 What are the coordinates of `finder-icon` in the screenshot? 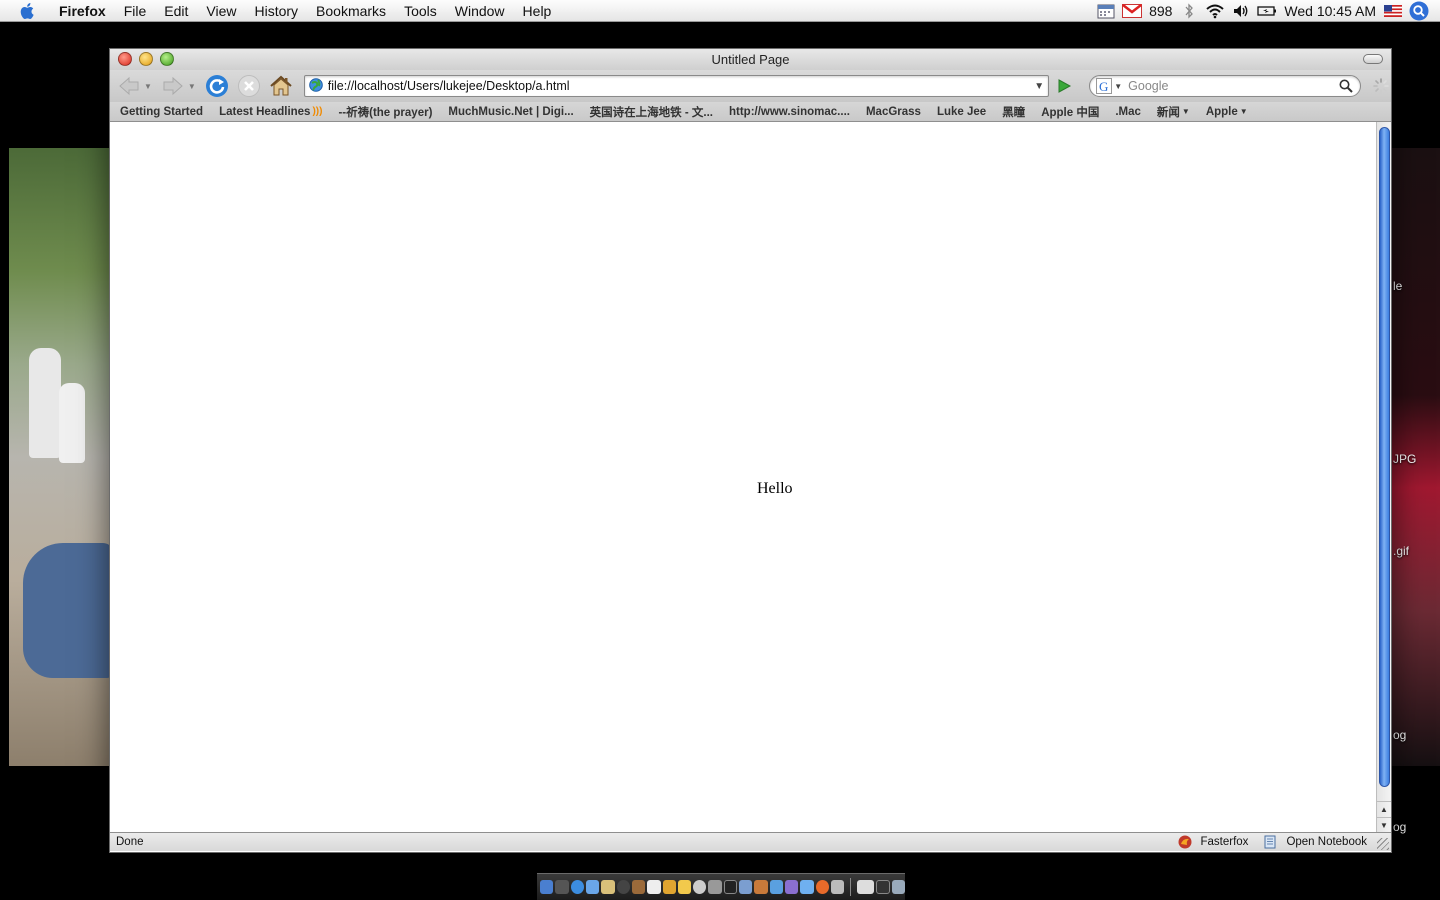 It's located at (547, 887).